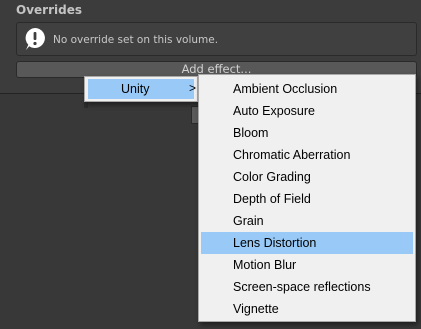 This screenshot has width=421, height=329. I want to click on help-box: No override set on this volume., so click(216, 39).